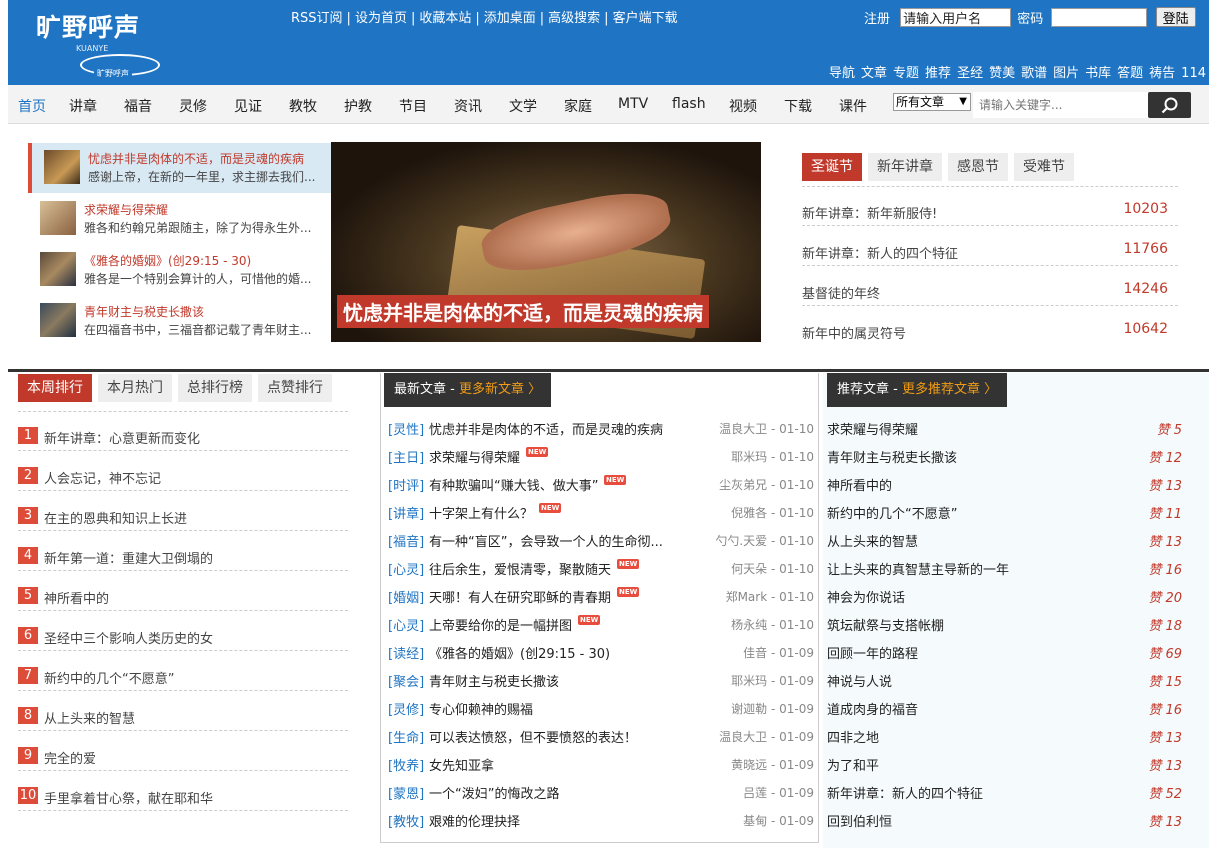 This screenshot has width=1217, height=848. Describe the element at coordinates (1193, 73) in the screenshot. I see `sub-nav-114: 114` at that location.